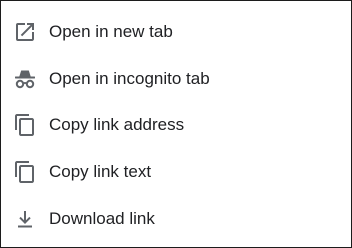 Image resolution: width=352 pixels, height=248 pixels. Describe the element at coordinates (25, 79) in the screenshot. I see `incognito-icon` at that location.